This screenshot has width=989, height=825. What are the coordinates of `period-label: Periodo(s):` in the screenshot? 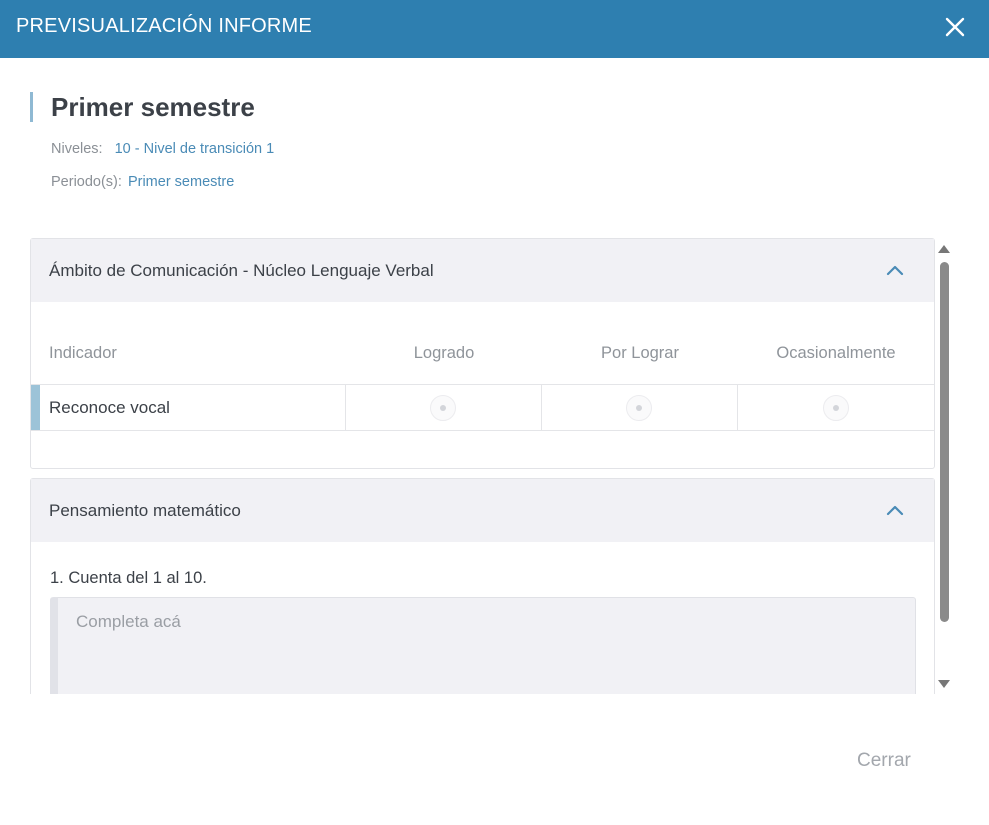 It's located at (86, 182).